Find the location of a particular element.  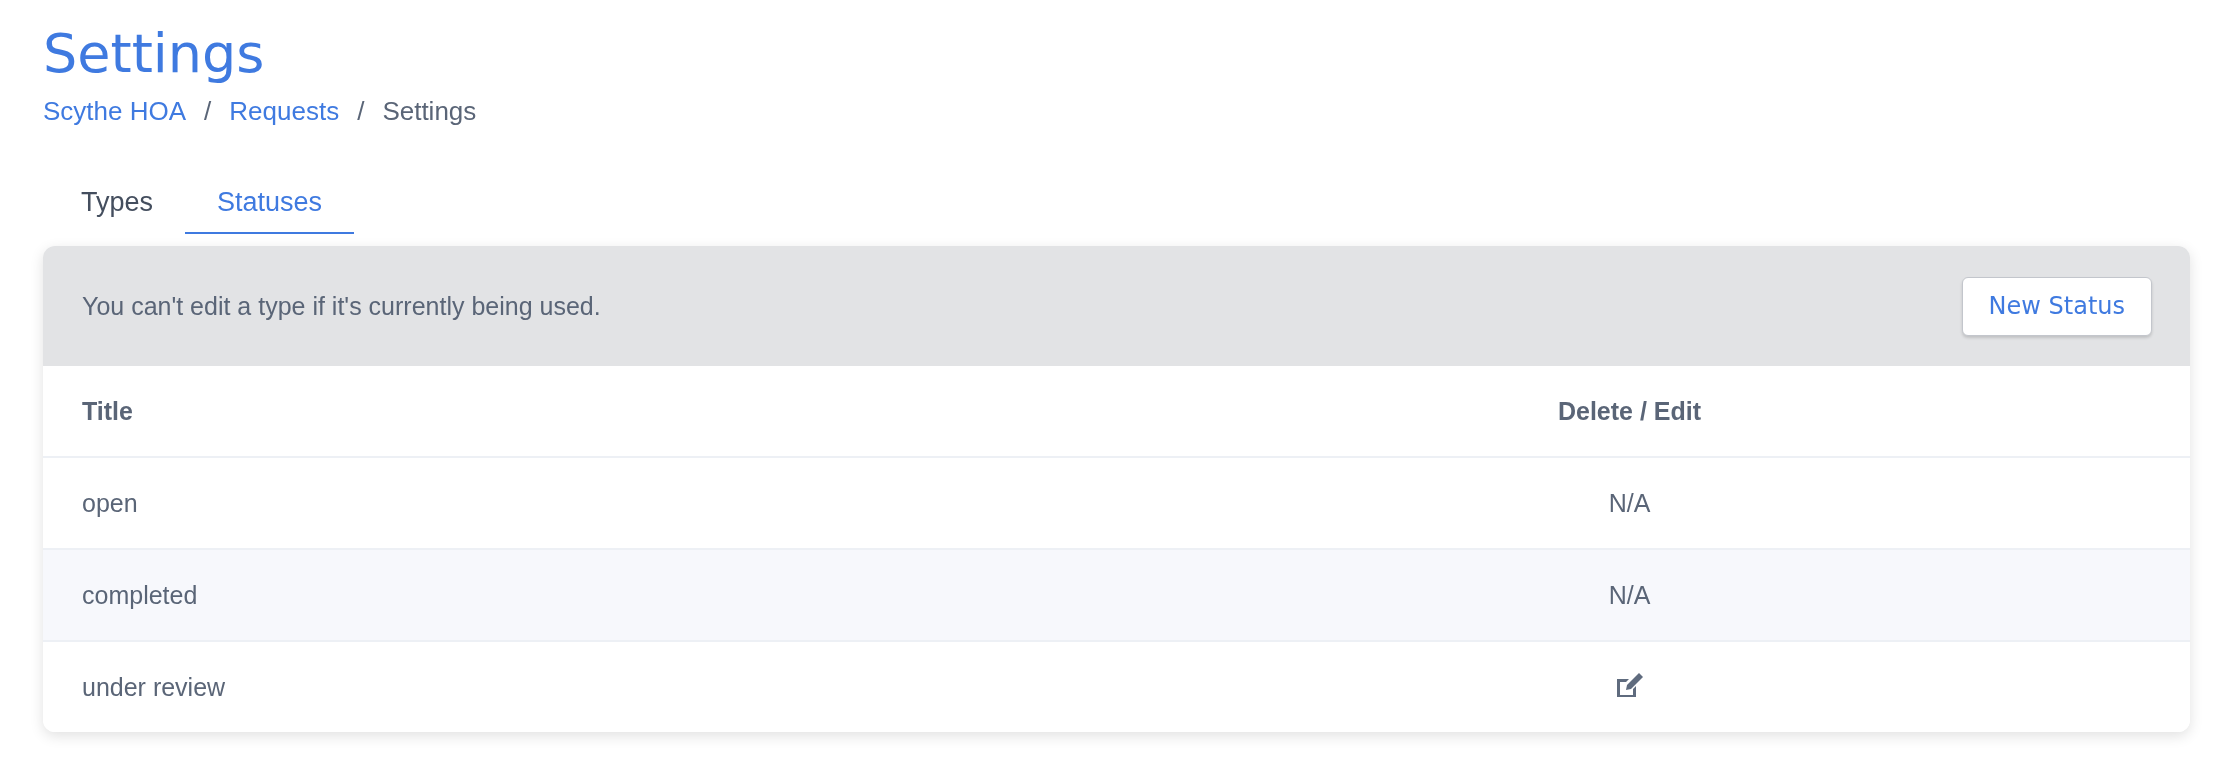

page-title: Settings is located at coordinates (154, 54).